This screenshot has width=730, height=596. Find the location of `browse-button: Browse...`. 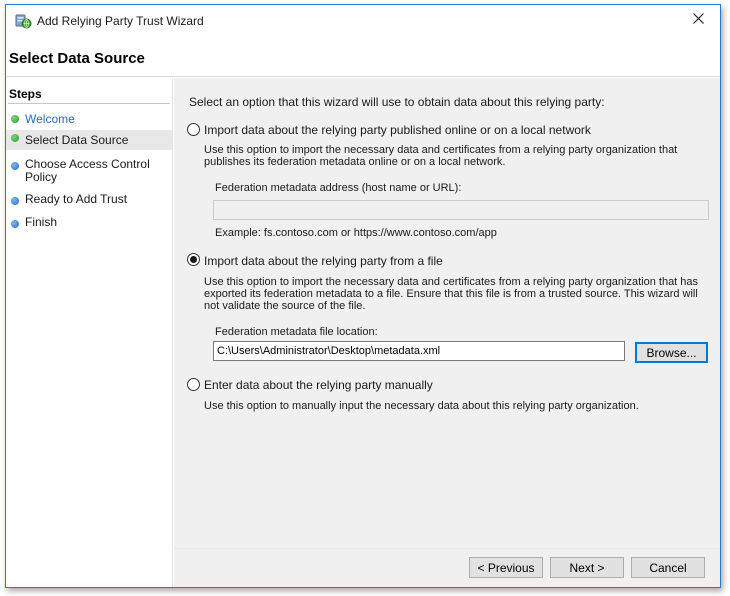

browse-button: Browse... is located at coordinates (671, 352).